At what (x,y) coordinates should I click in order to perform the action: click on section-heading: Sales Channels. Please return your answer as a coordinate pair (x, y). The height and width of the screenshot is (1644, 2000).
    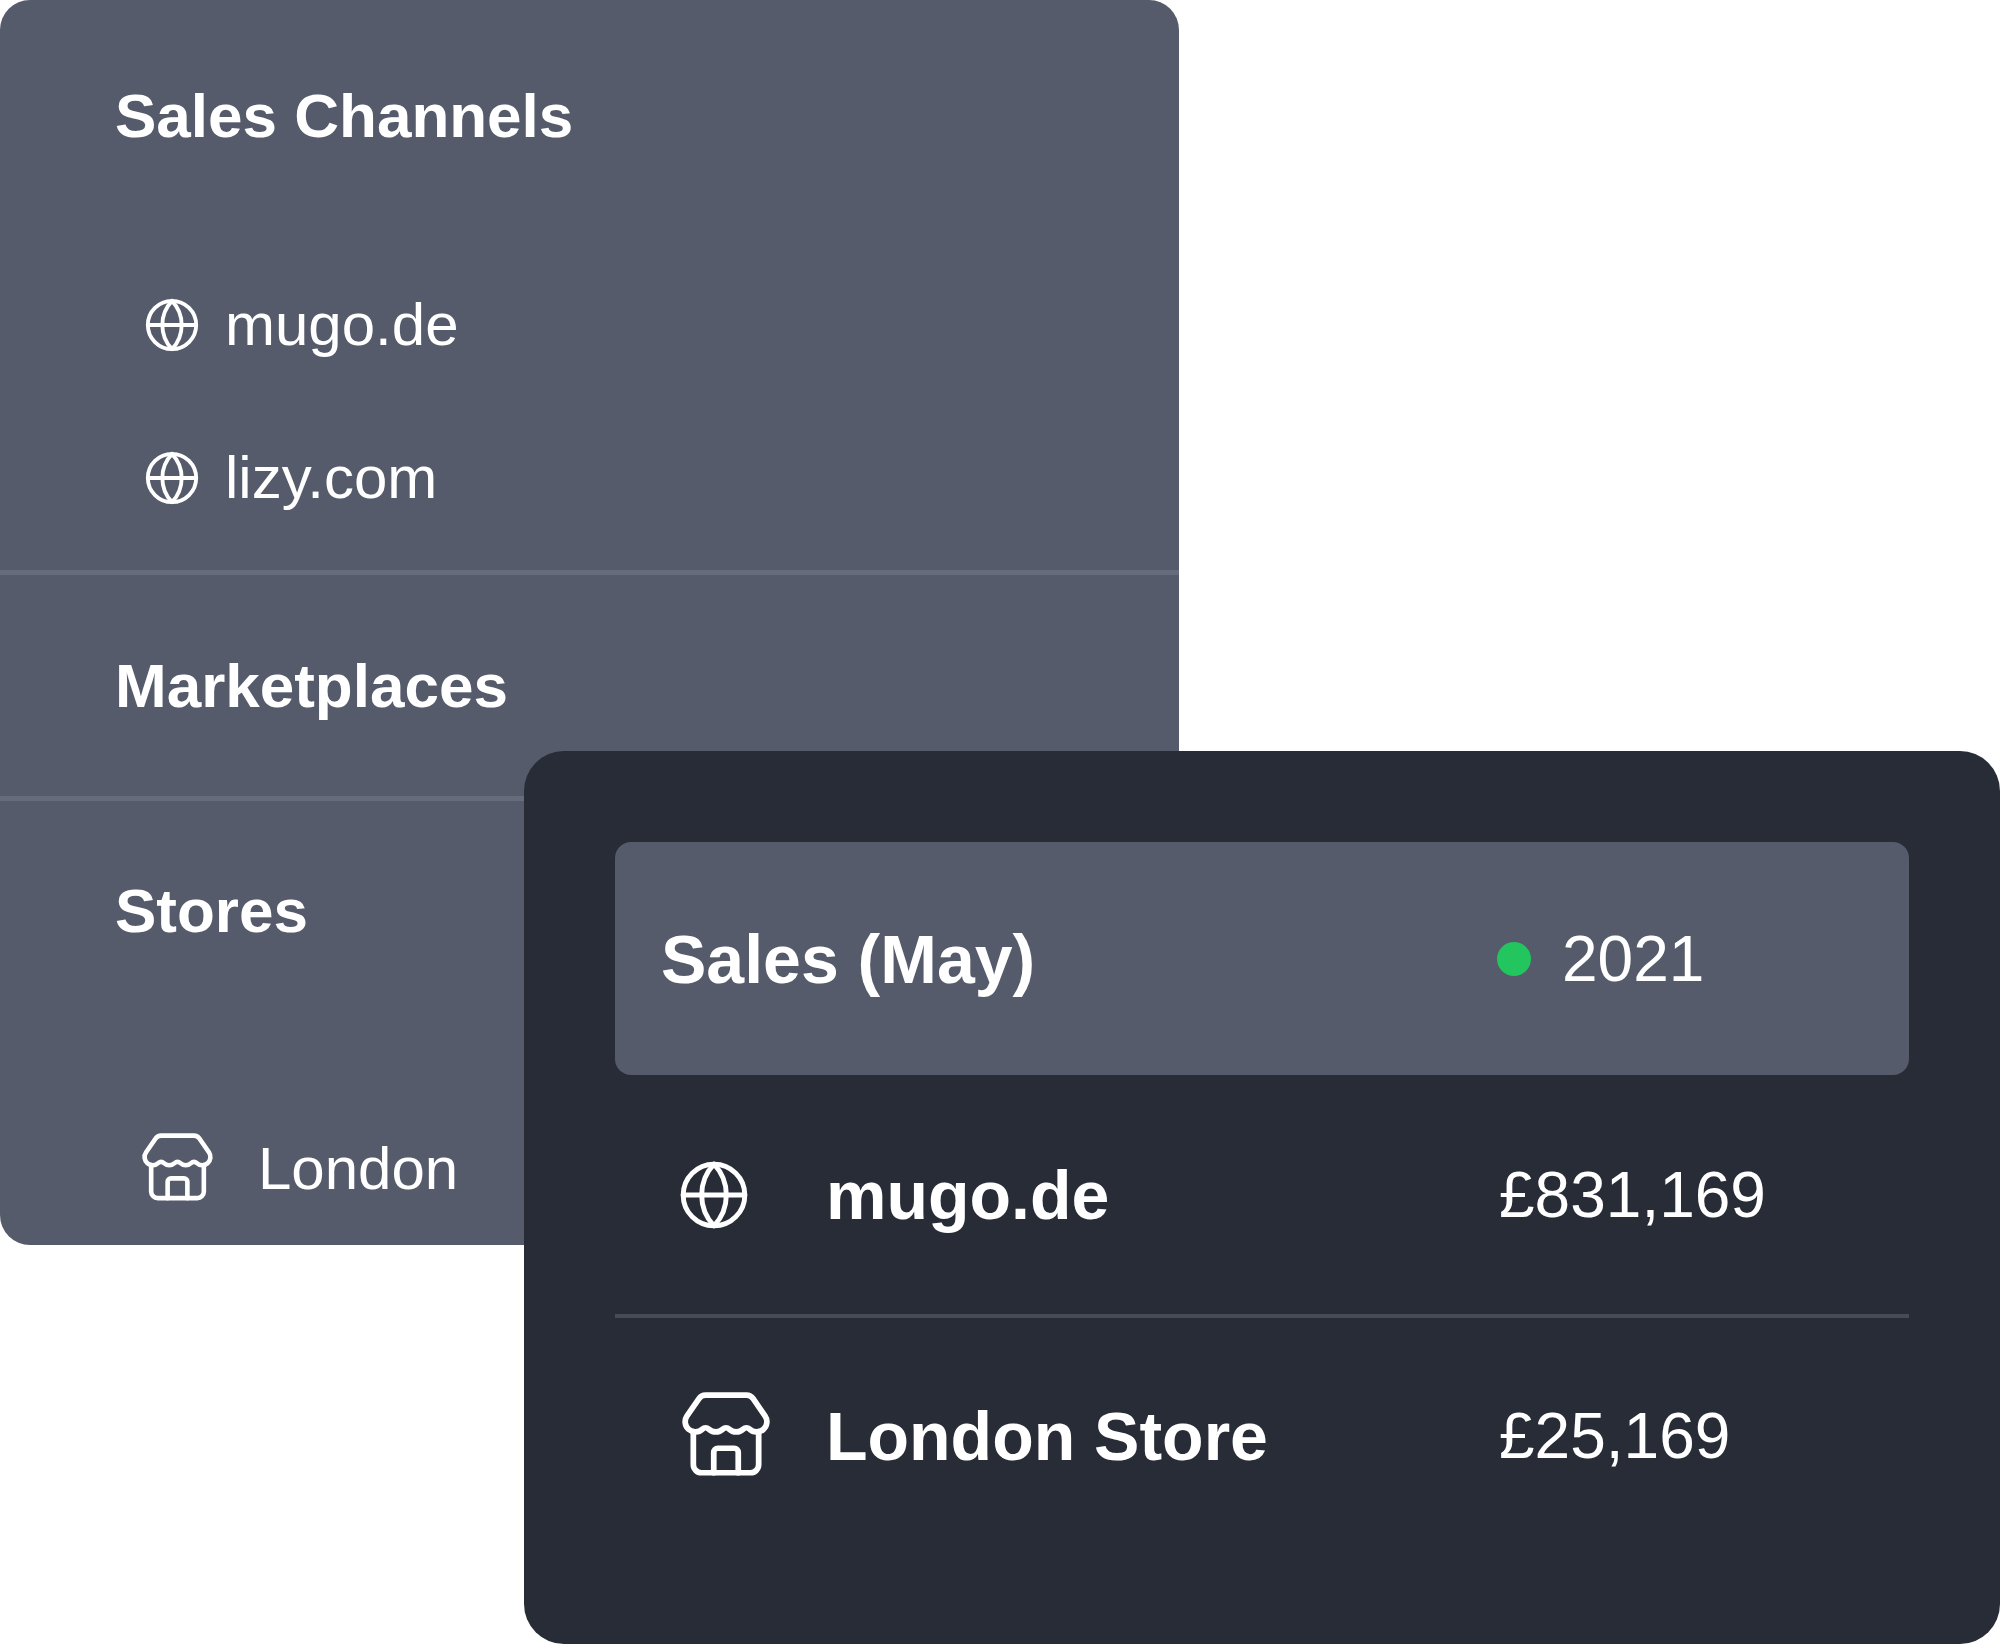
    Looking at the image, I should click on (345, 116).